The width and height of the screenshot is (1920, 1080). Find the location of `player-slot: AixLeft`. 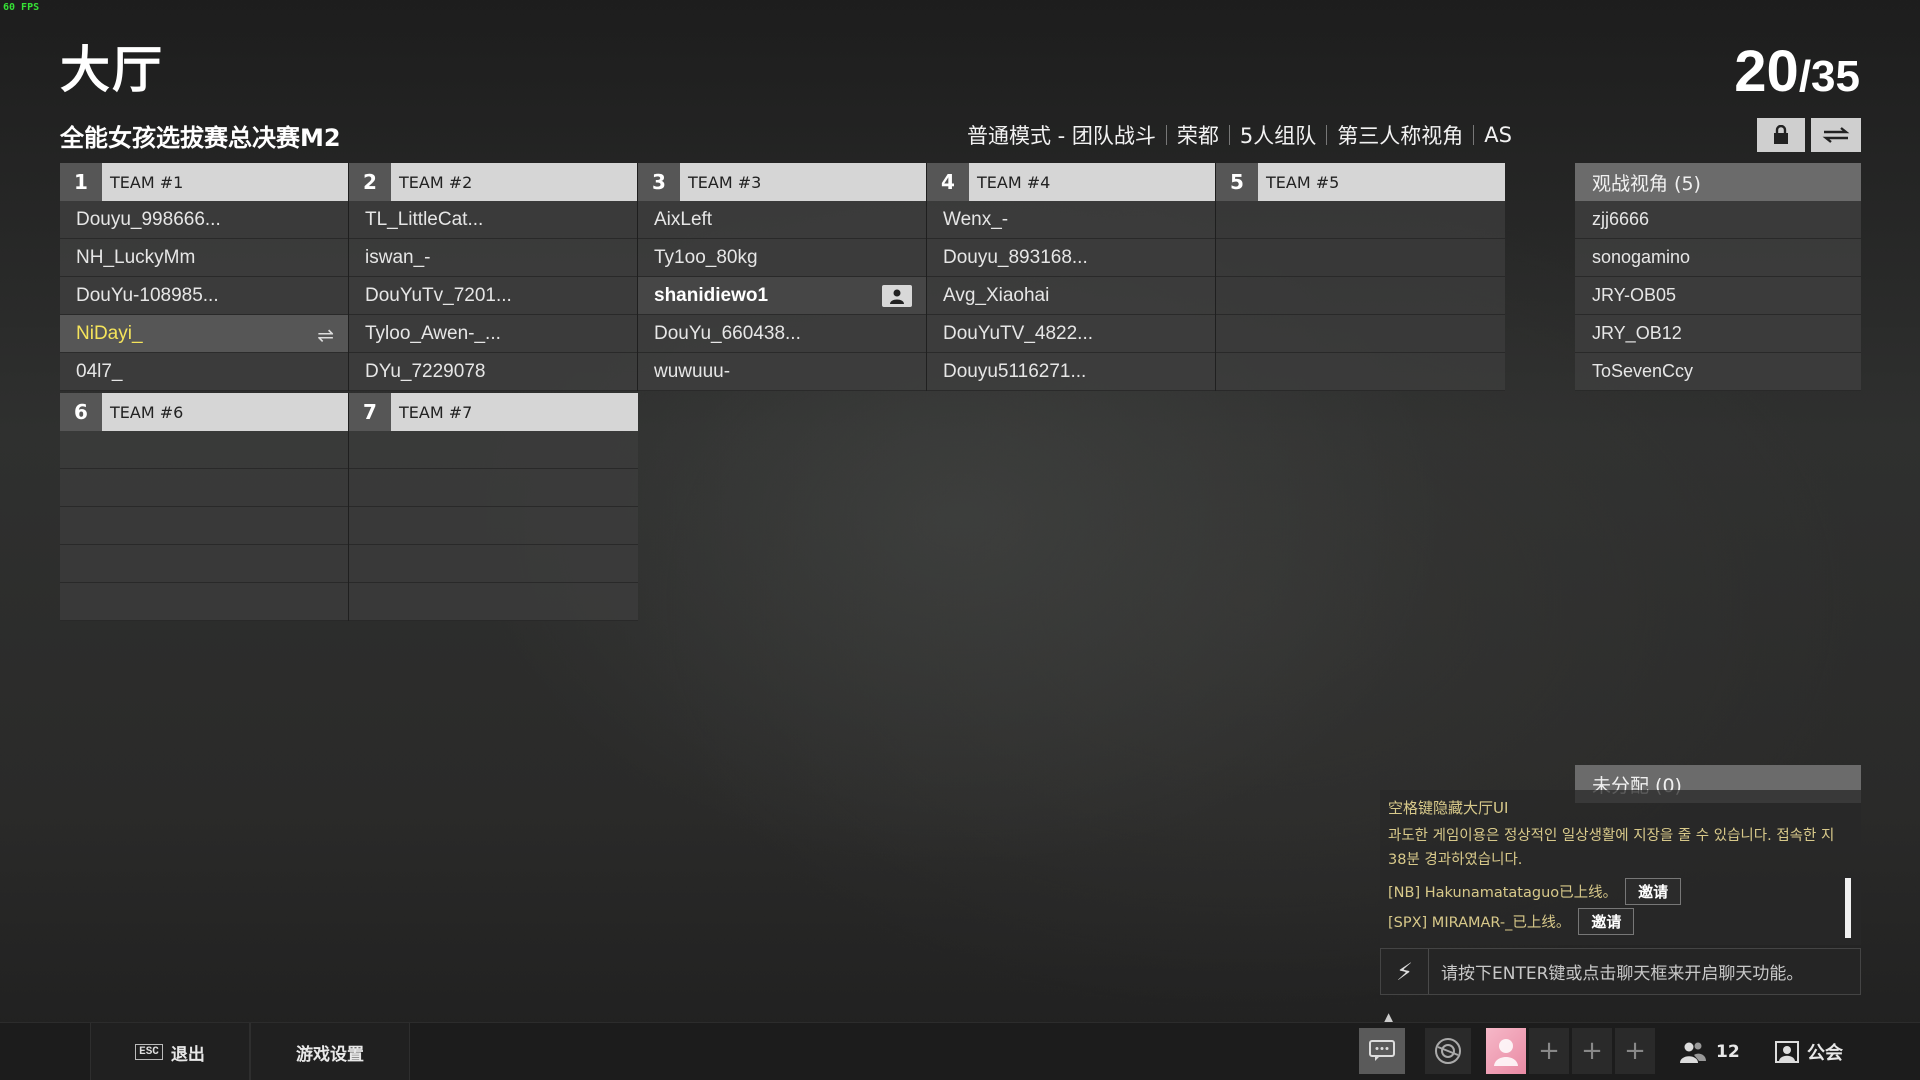

player-slot: AixLeft is located at coordinates (782, 220).